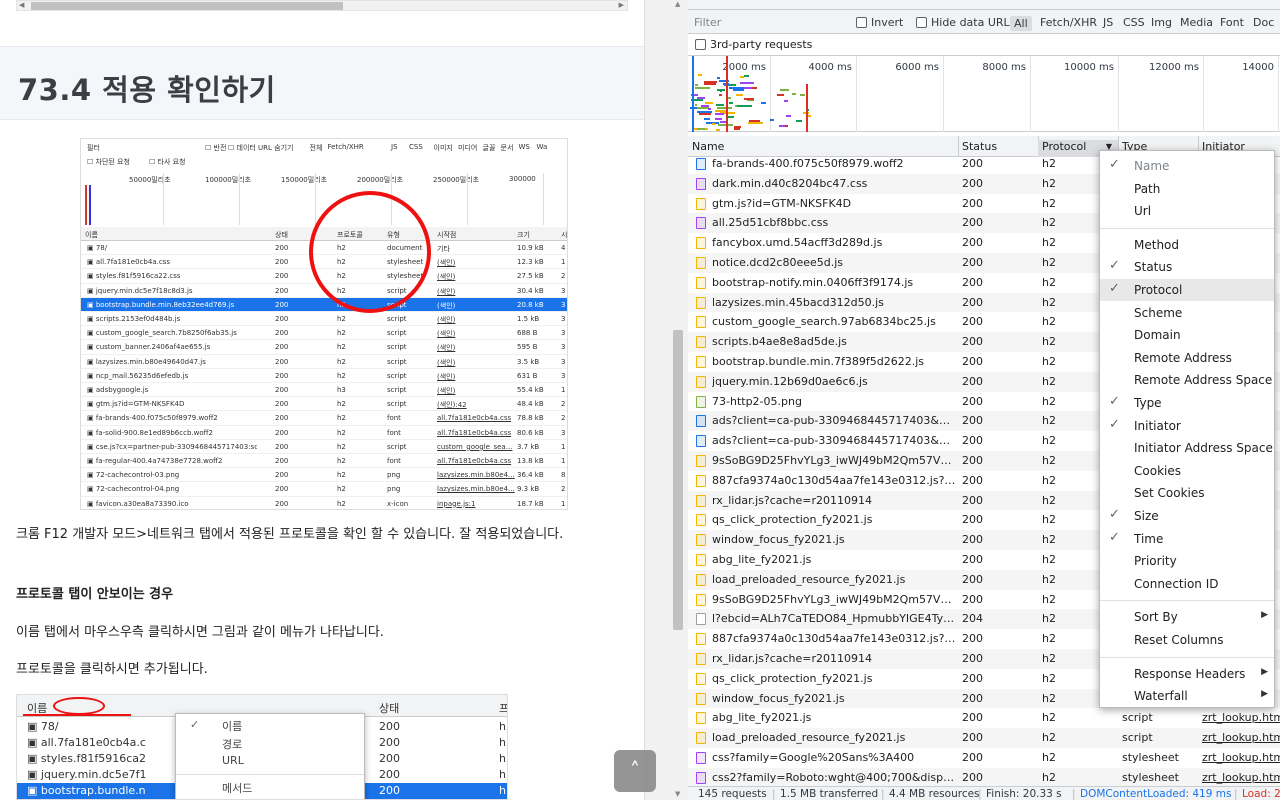 This screenshot has height=800, width=1280. I want to click on menu-item-cookies: Cookies, so click(1187, 471).